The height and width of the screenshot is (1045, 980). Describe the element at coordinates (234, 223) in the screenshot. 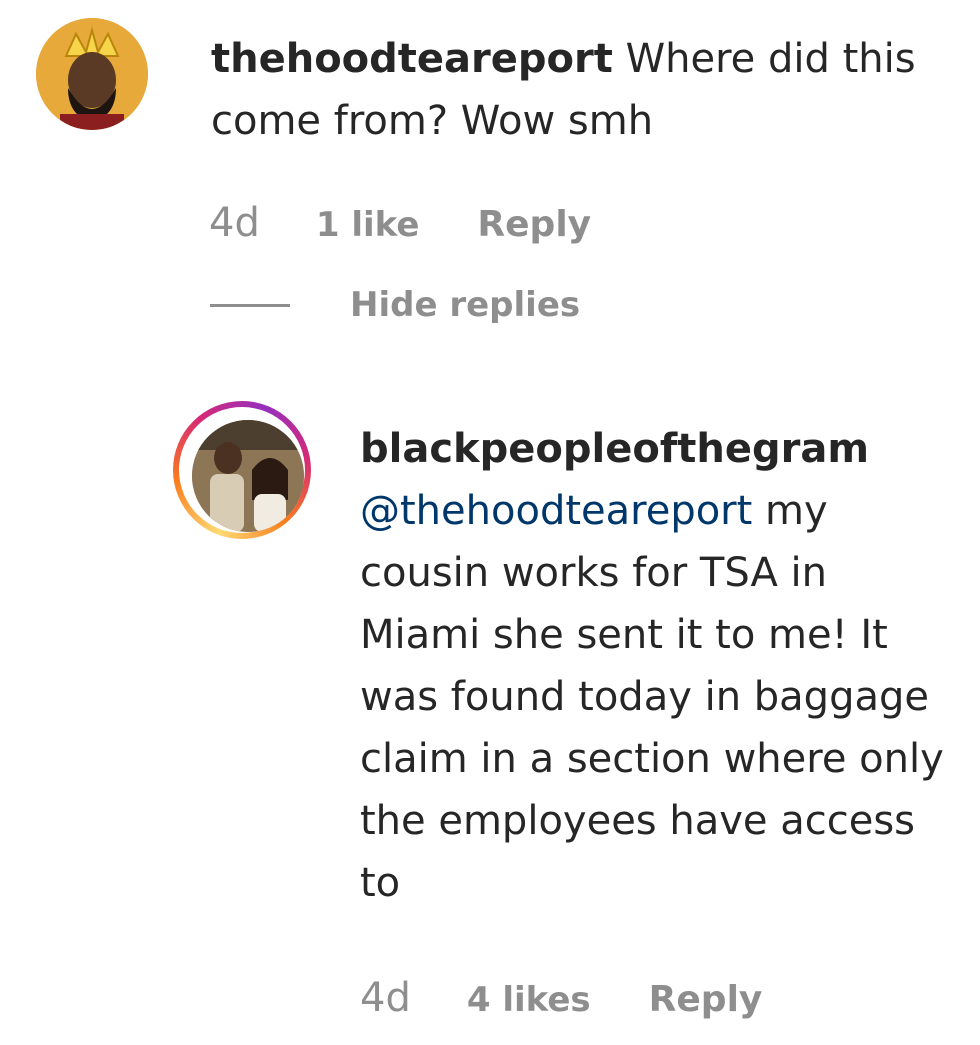

I see `comment-age: 4d` at that location.